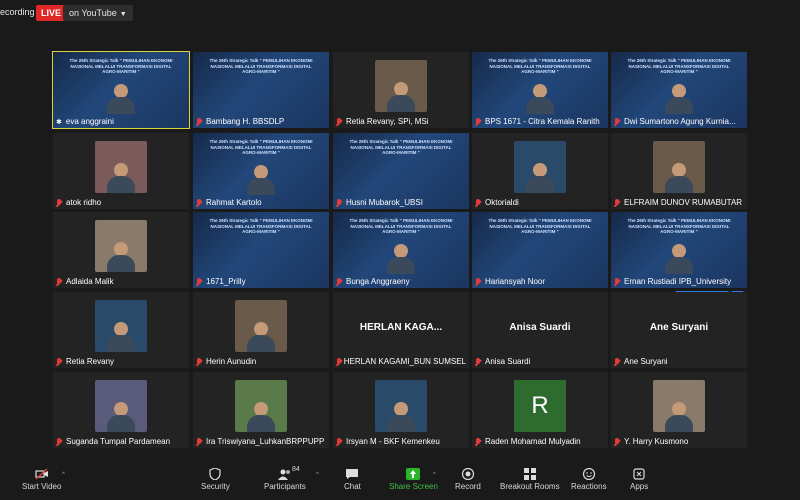 Image resolution: width=800 pixels, height=500 pixels. Describe the element at coordinates (529, 474) in the screenshot. I see `breakout-rooms-icon` at that location.